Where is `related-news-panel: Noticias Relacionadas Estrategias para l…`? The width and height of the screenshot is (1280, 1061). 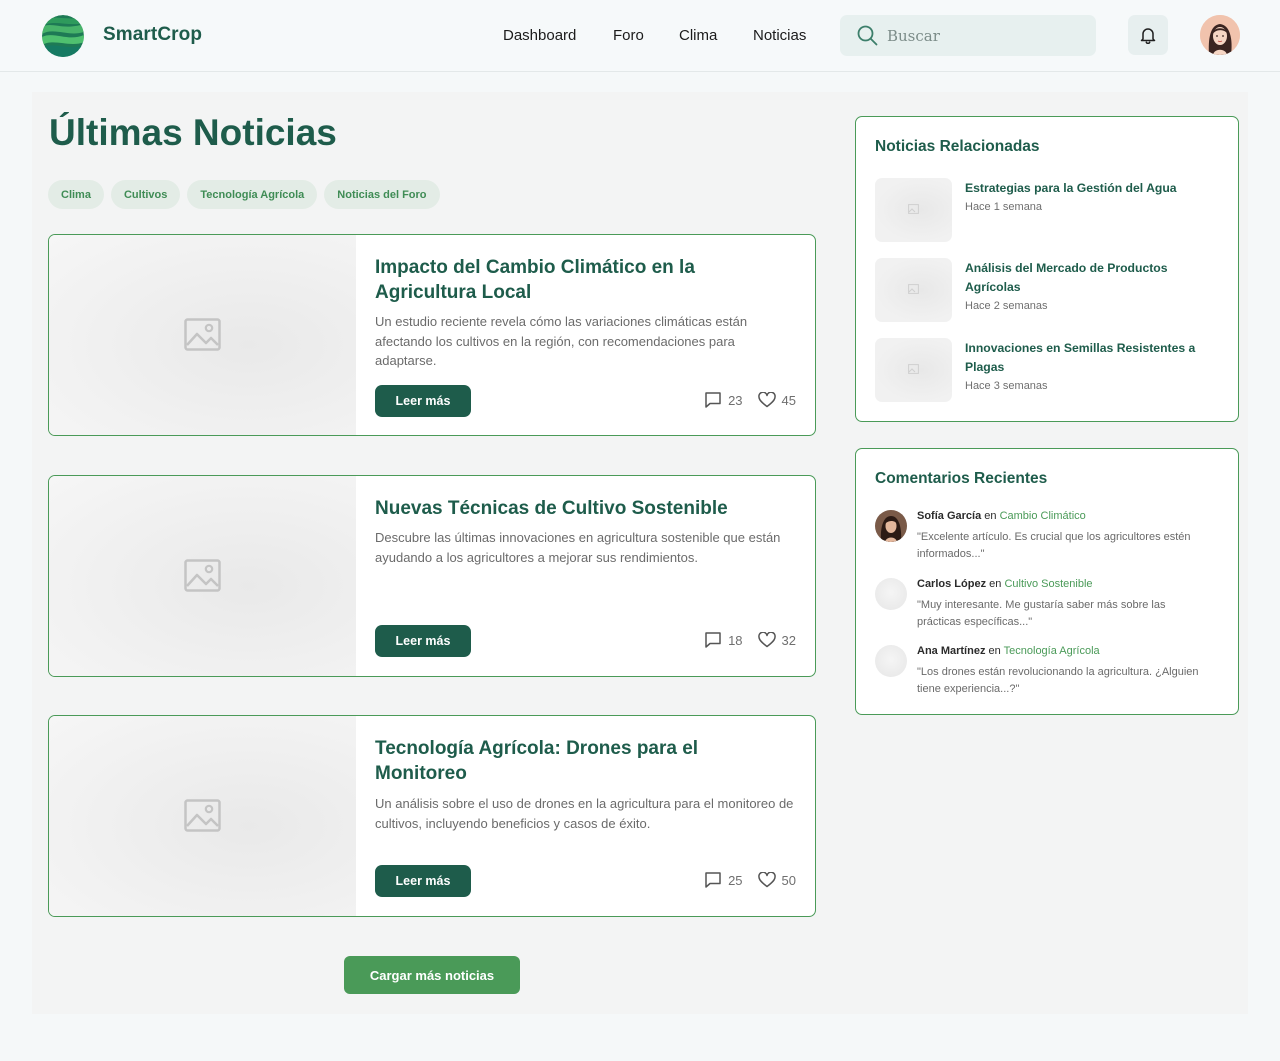 related-news-panel: Noticias Relacionadas Estrategias para l… is located at coordinates (1047, 269).